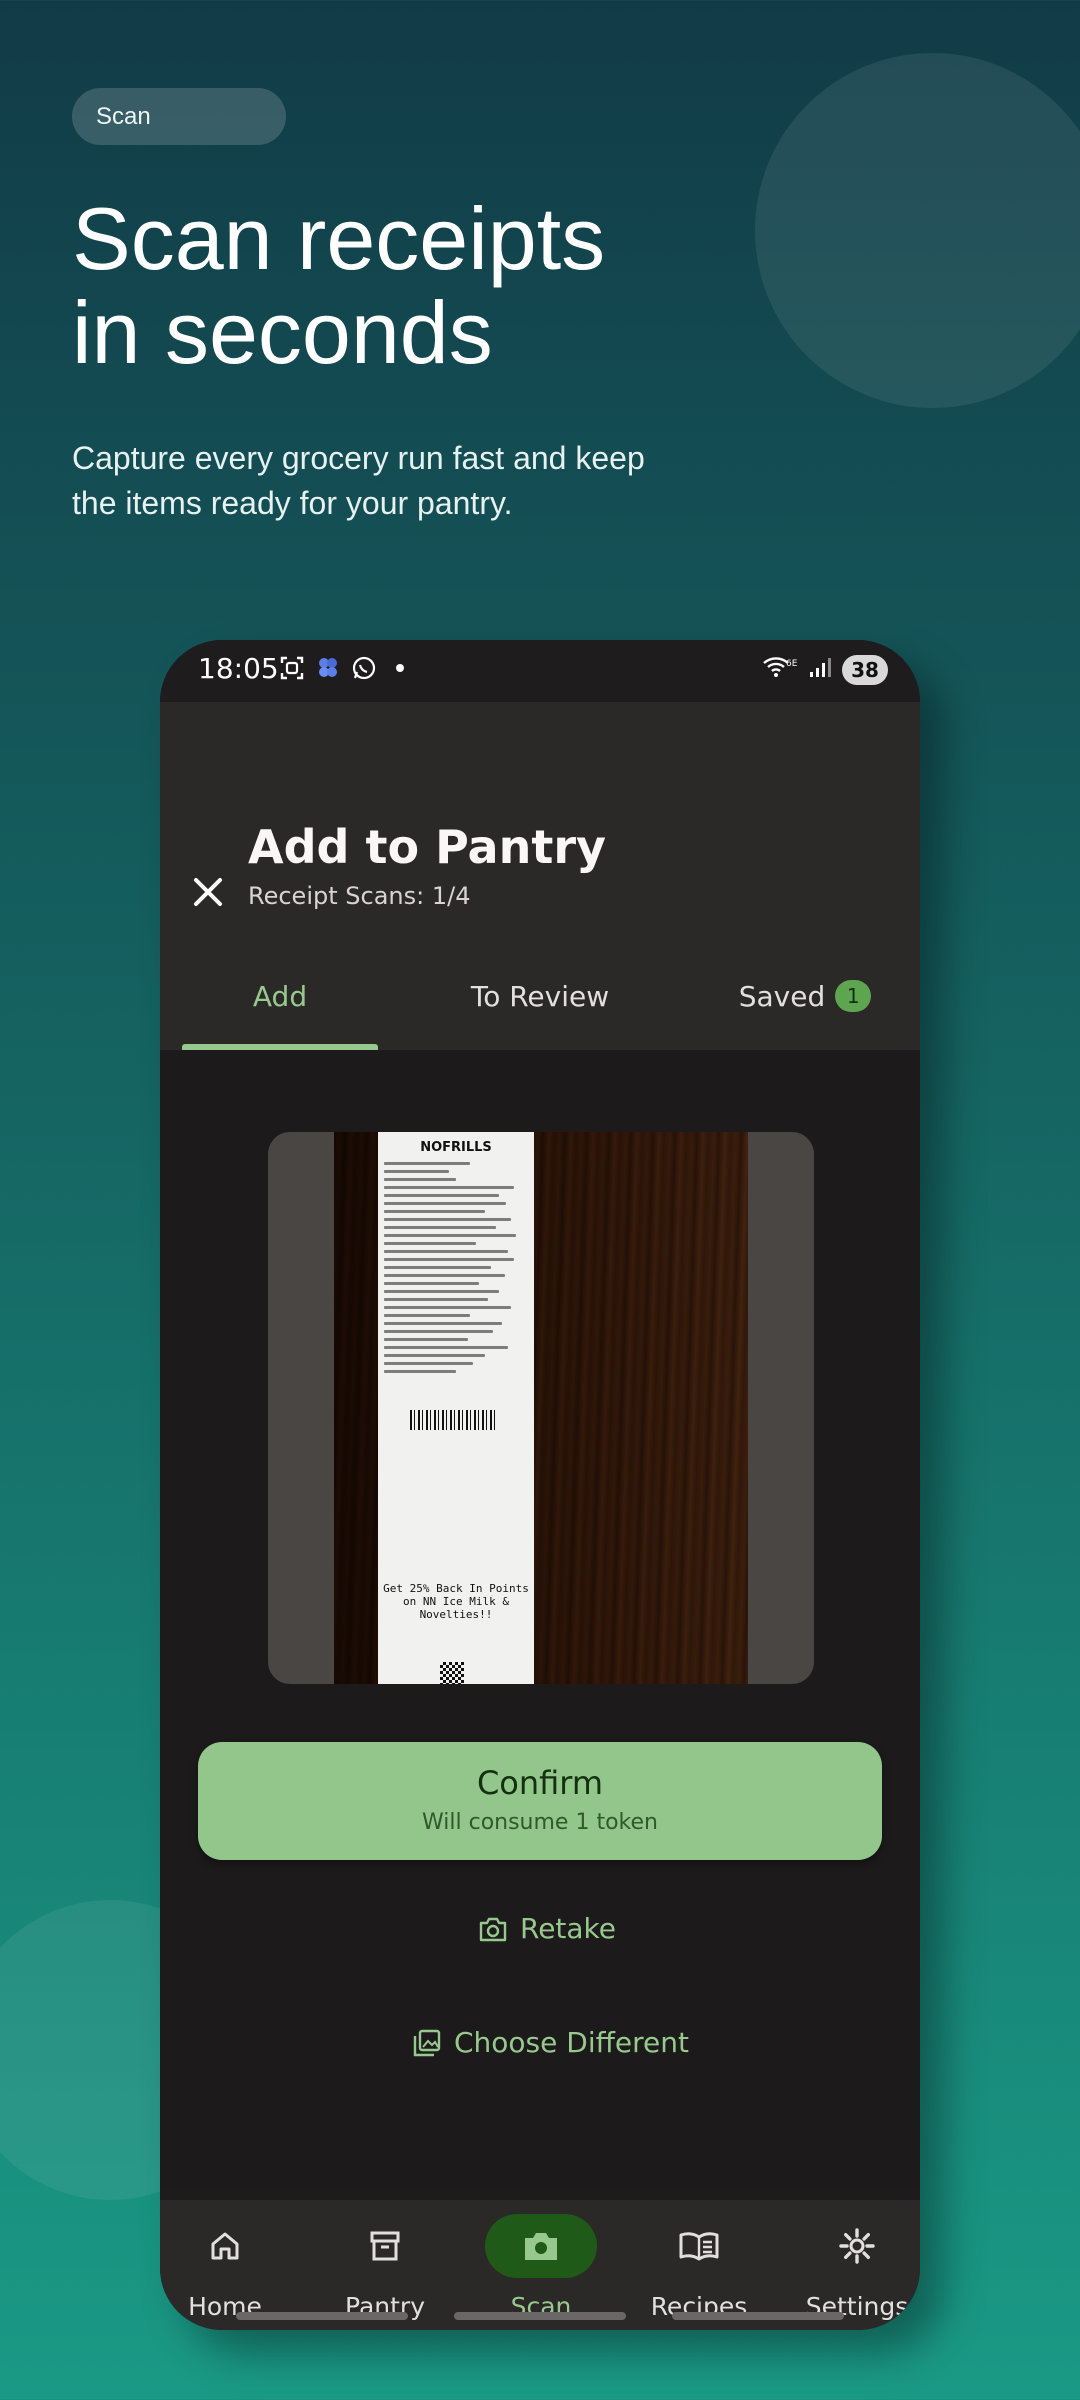 This screenshot has height=2400, width=1080. I want to click on close-icon, so click(208, 892).